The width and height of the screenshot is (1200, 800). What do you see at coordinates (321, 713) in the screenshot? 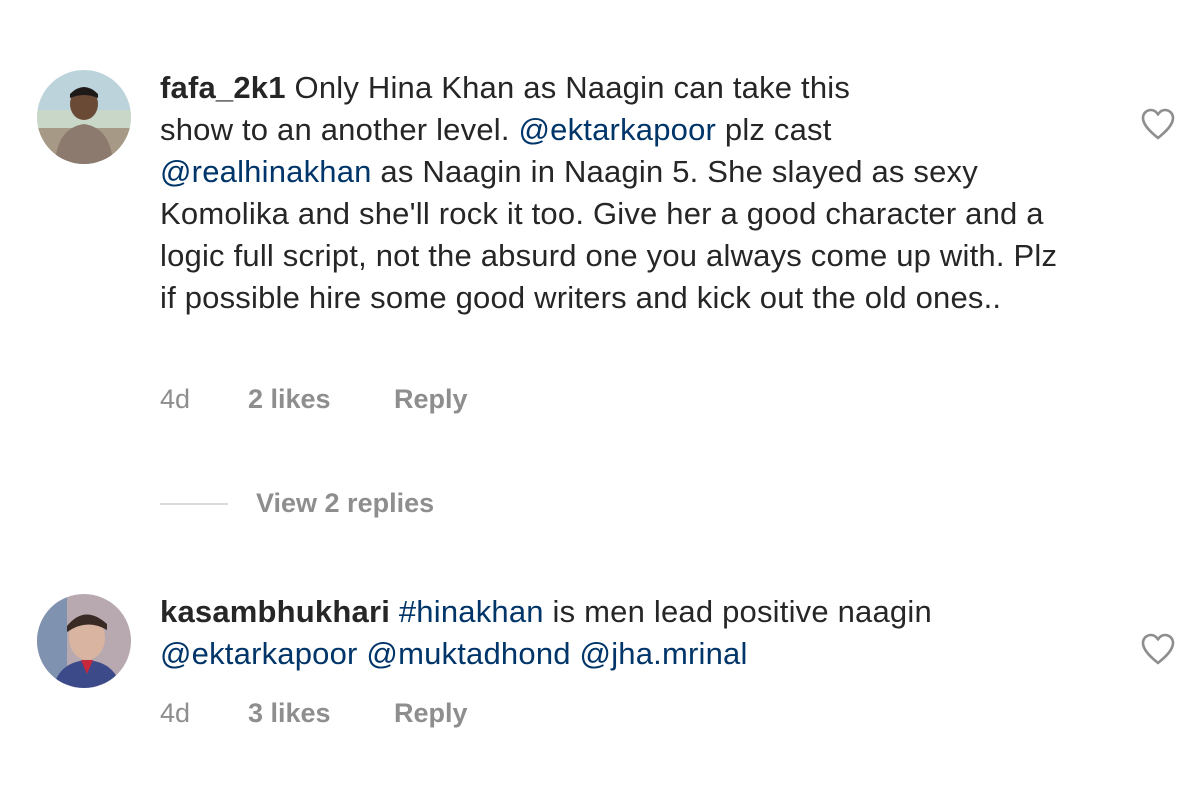
I see `likes-count: 3 likes` at bounding box center [321, 713].